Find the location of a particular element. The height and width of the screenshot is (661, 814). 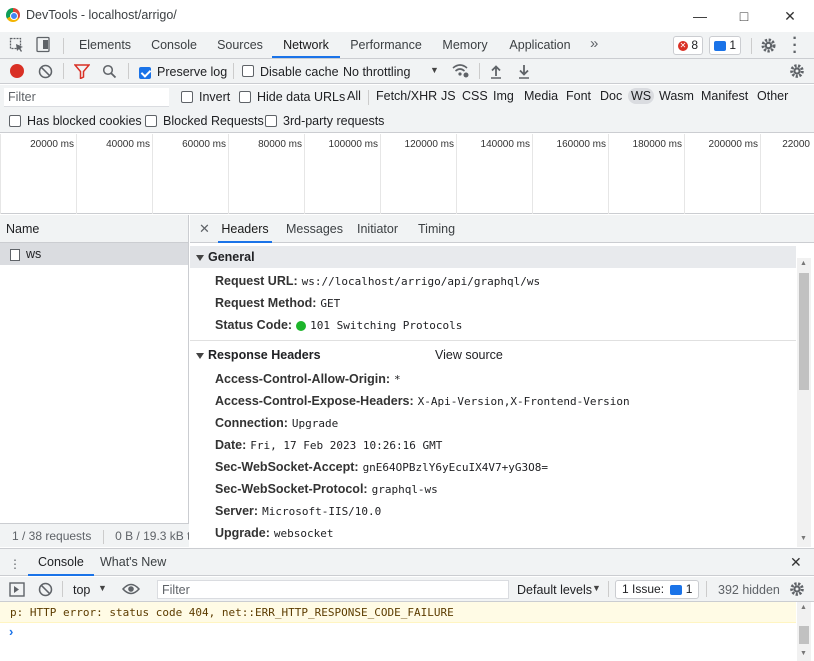

disable-cache-checkbox is located at coordinates (248, 71).